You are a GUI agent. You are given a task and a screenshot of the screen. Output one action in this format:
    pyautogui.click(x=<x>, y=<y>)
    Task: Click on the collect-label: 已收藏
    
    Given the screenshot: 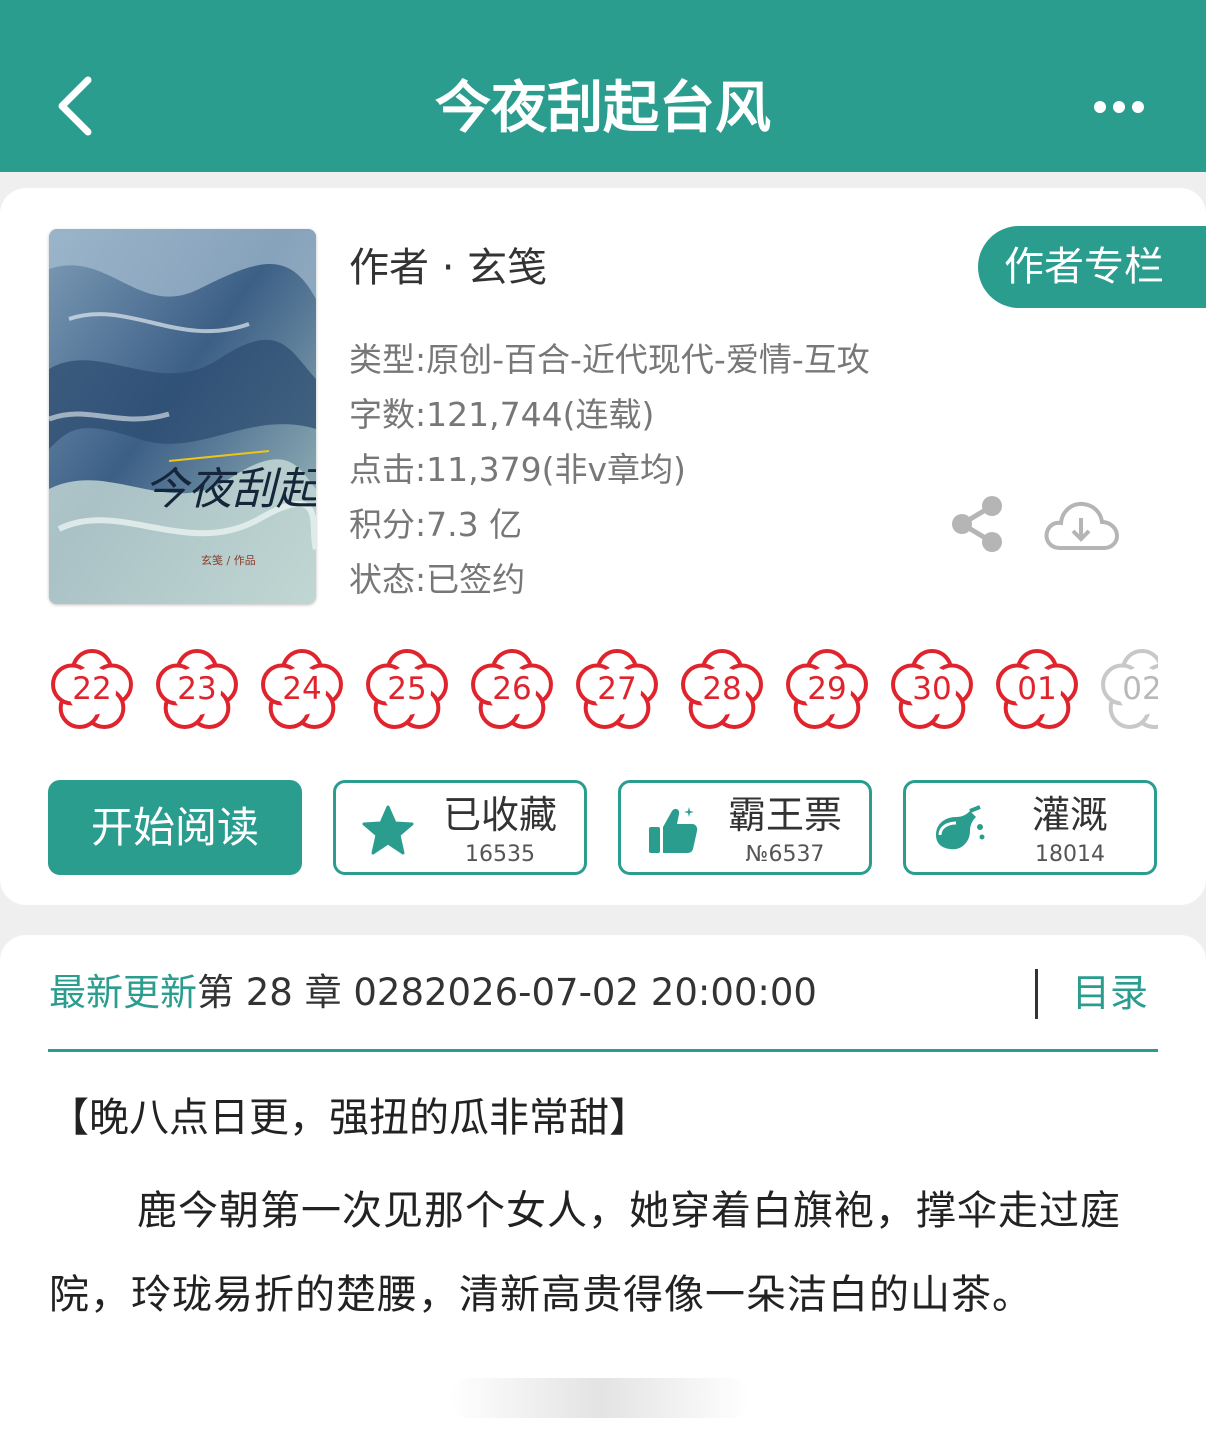 What is the action you would take?
    pyautogui.click(x=499, y=815)
    